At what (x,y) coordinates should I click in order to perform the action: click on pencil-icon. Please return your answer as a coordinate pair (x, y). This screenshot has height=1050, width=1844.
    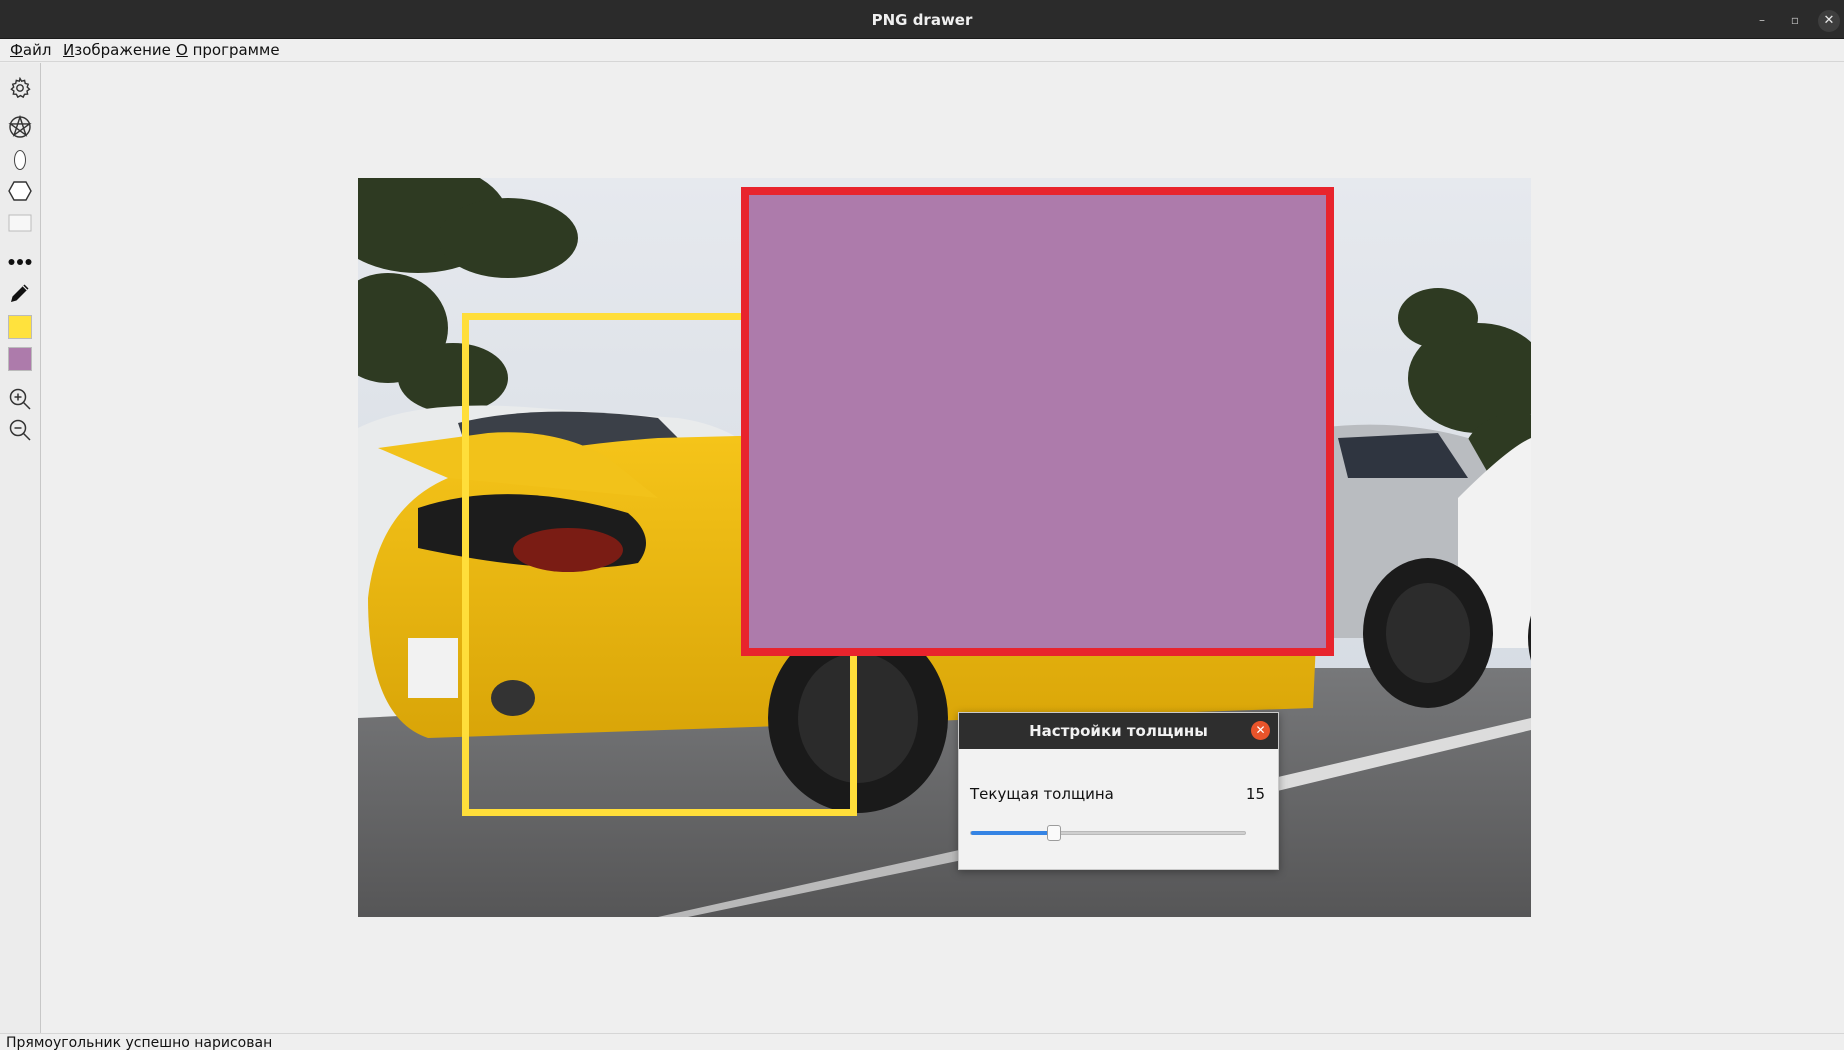
    Looking at the image, I should click on (20, 293).